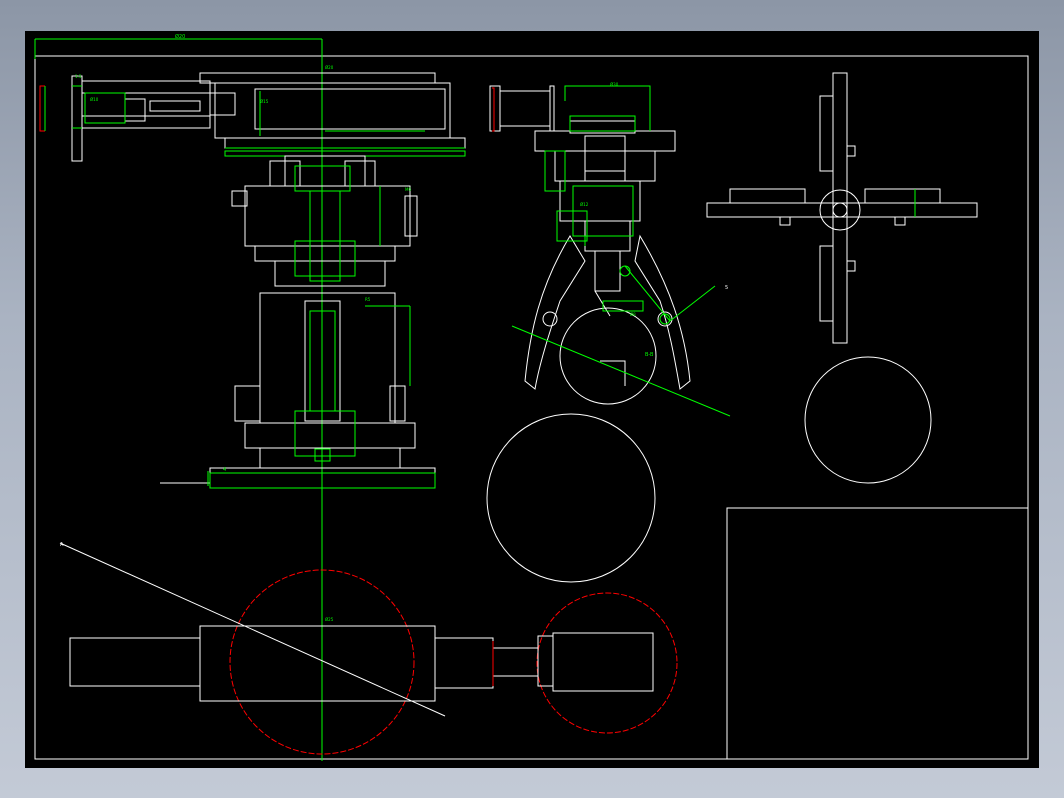 The image size is (1064, 798). What do you see at coordinates (649, 355) in the screenshot?
I see `section-label: B-B` at bounding box center [649, 355].